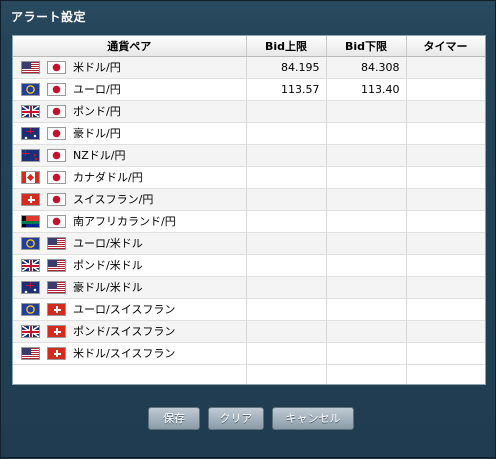 Image resolution: width=496 pixels, height=459 pixels. I want to click on table-row: 豪ドル/米ドル, so click(249, 287).